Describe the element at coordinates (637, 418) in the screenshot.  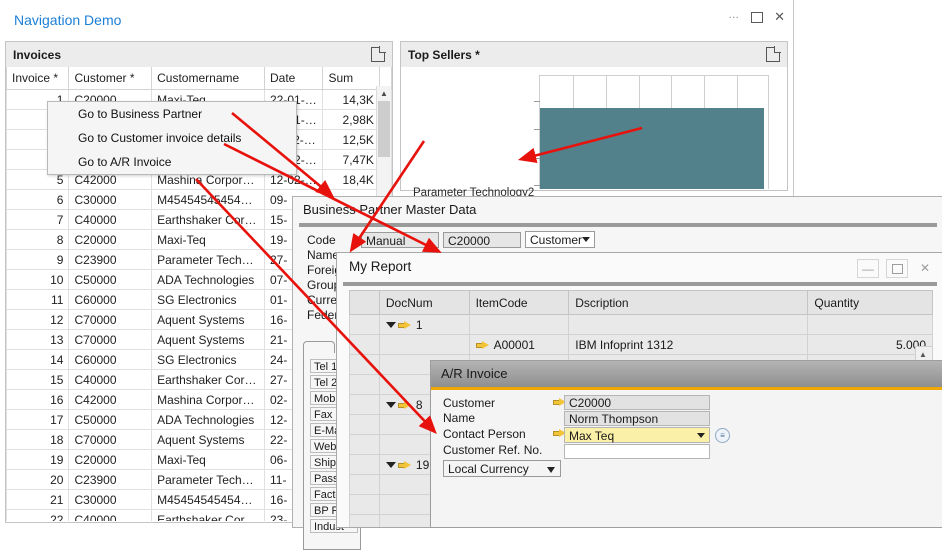
I see `ar-name-field: Norm Thompson` at that location.